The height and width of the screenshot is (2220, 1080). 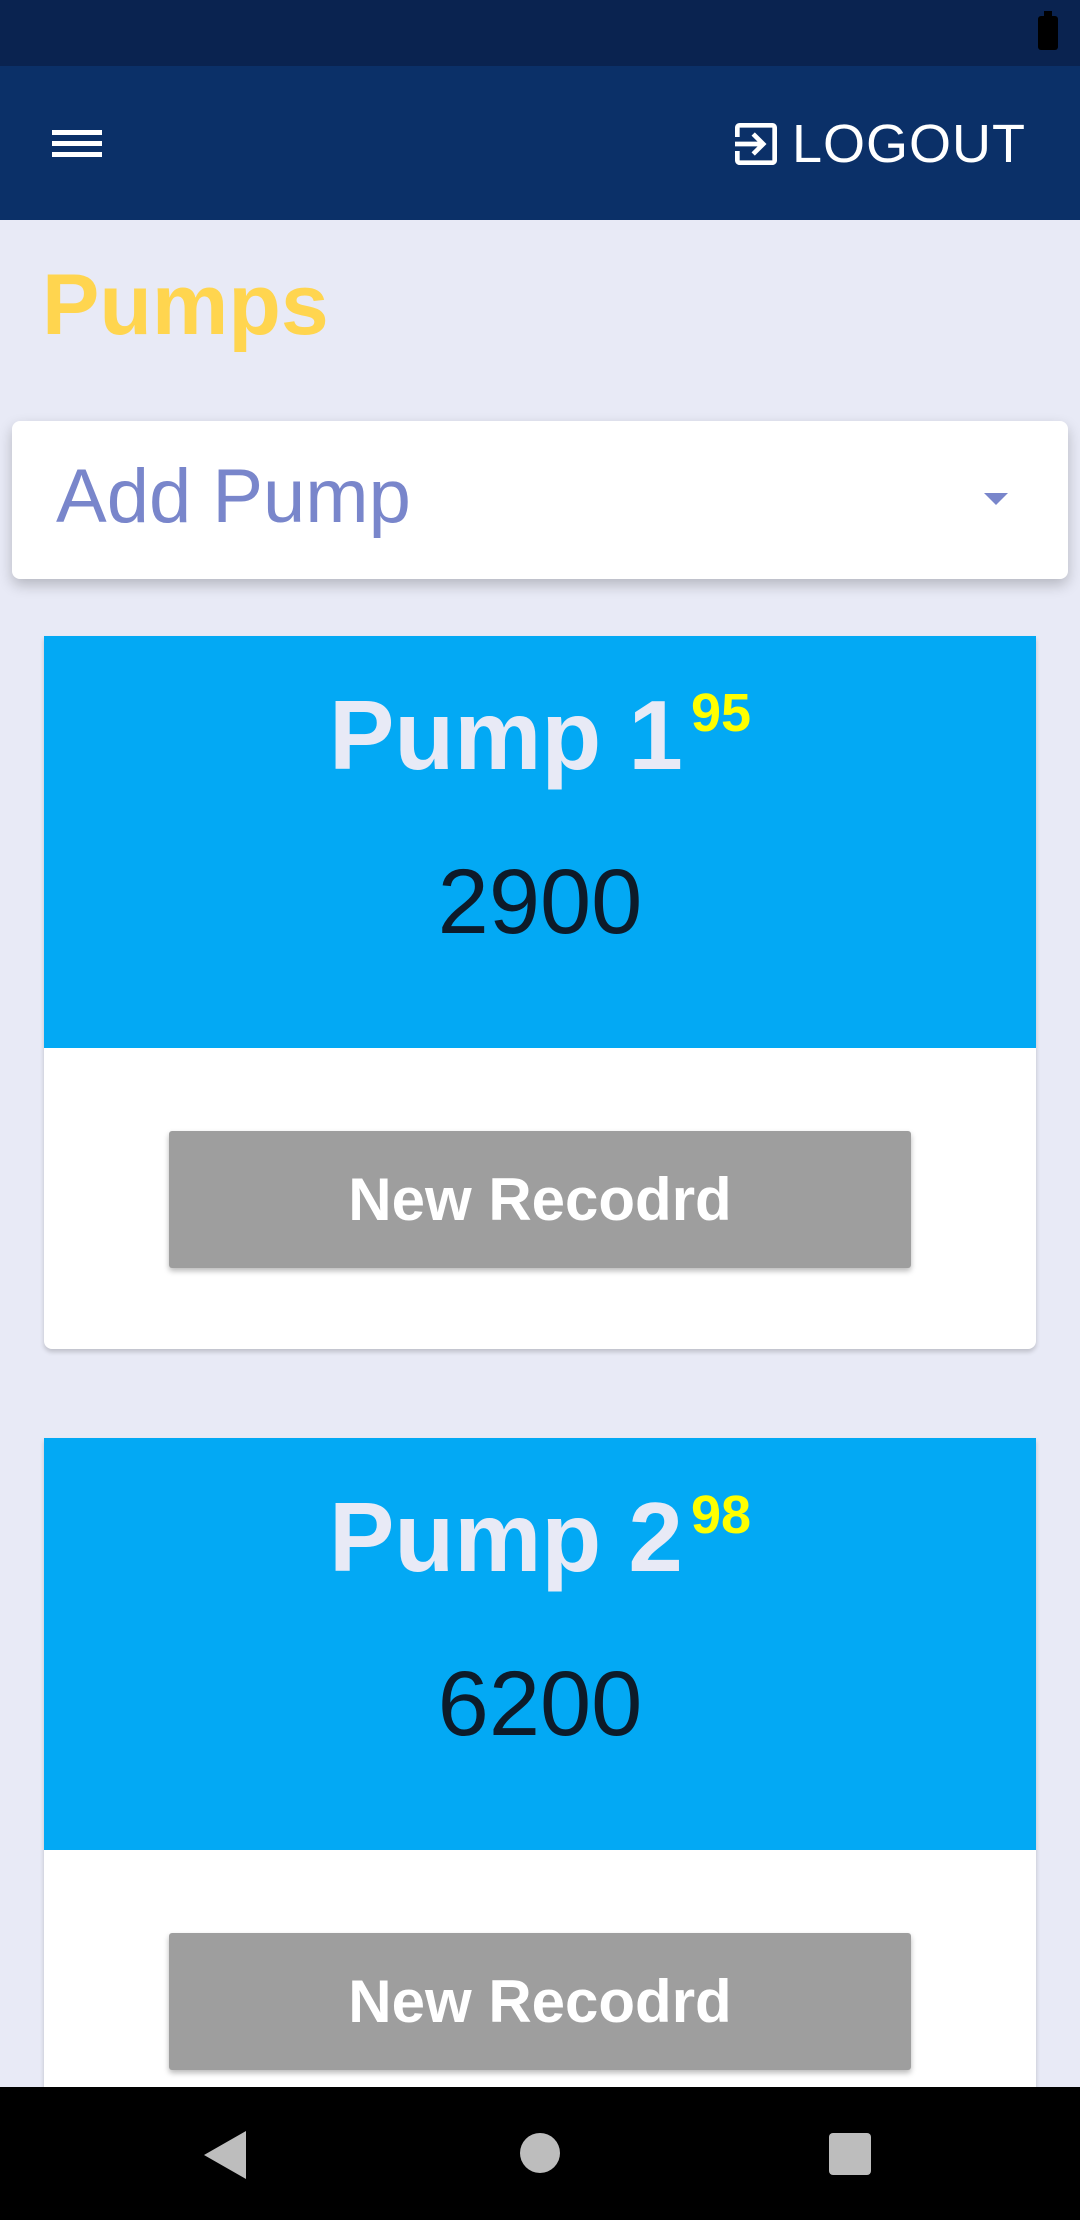 What do you see at coordinates (540, 143) in the screenshot?
I see `app-bar: LOGOUT` at bounding box center [540, 143].